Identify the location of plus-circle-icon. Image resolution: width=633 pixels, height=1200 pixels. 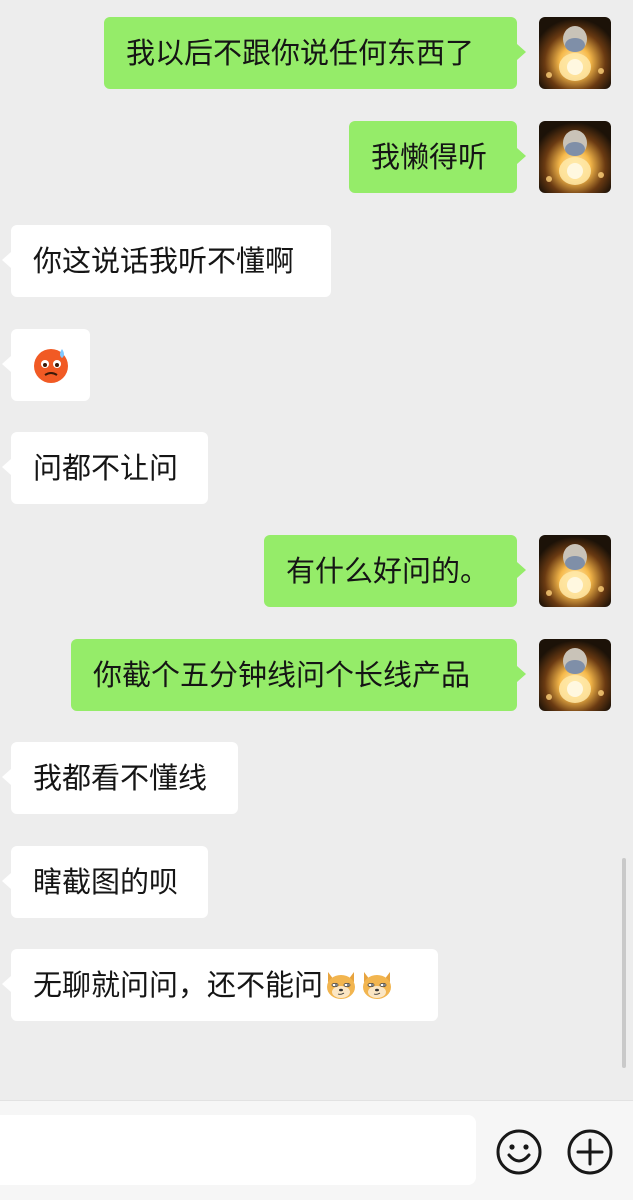
(590, 1152).